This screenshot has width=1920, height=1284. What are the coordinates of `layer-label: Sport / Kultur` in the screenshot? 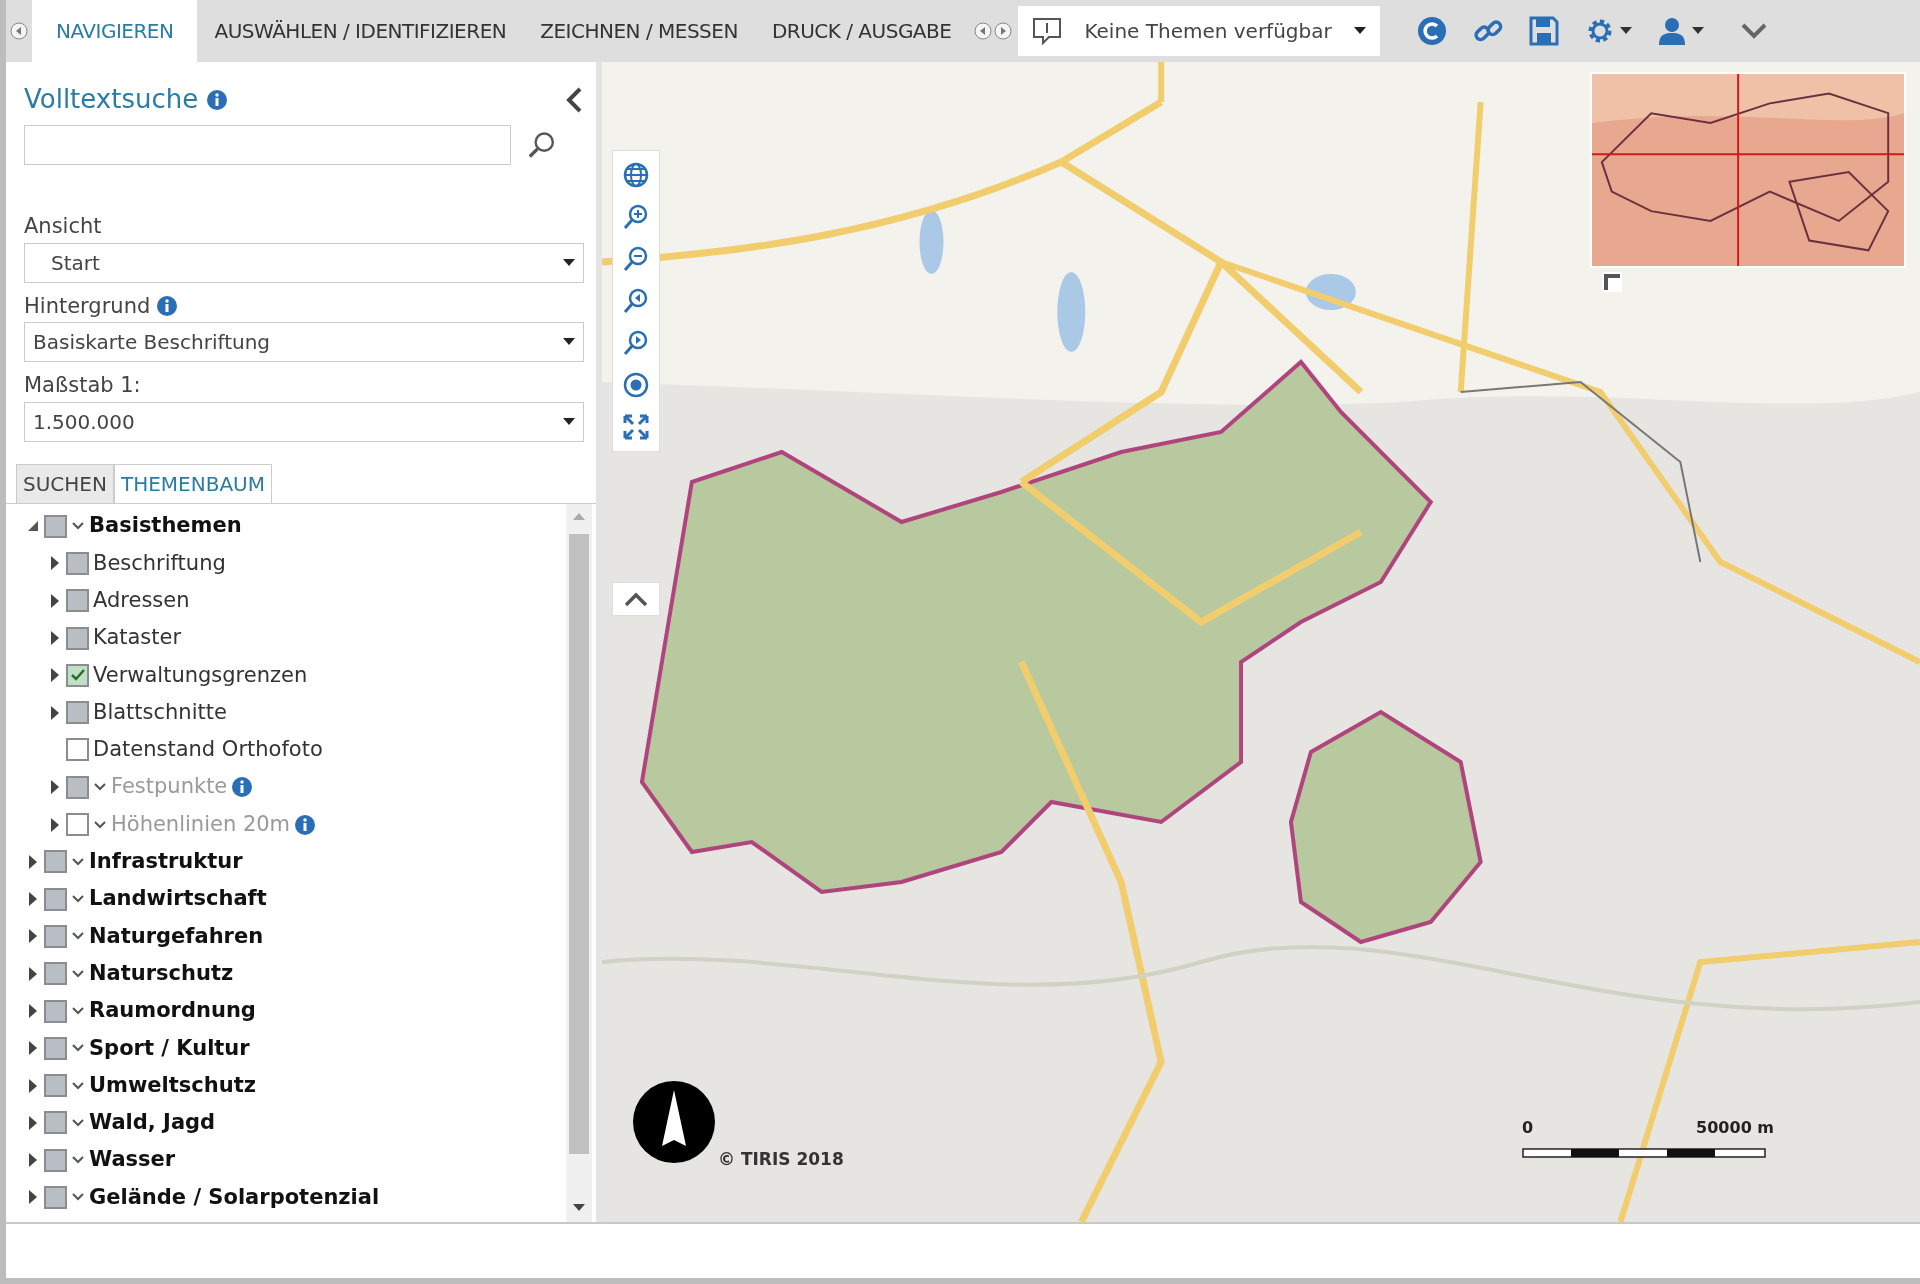 It's located at (169, 1048).